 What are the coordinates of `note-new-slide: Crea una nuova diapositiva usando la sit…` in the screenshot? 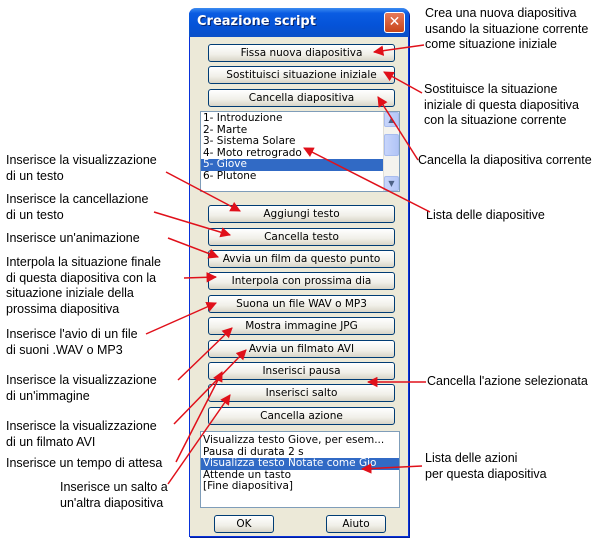 It's located at (507, 28).